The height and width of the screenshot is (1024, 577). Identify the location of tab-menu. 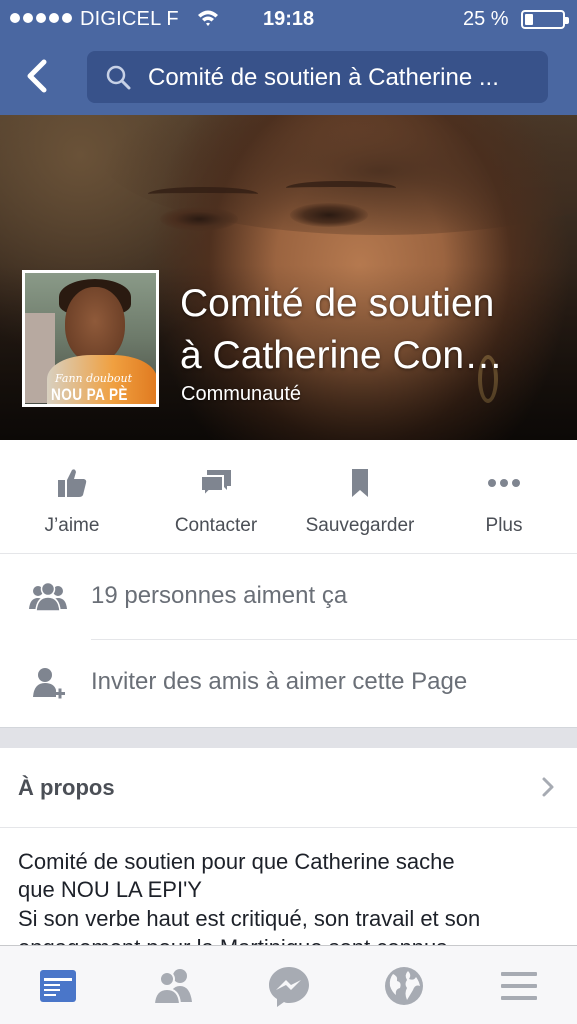
(519, 986).